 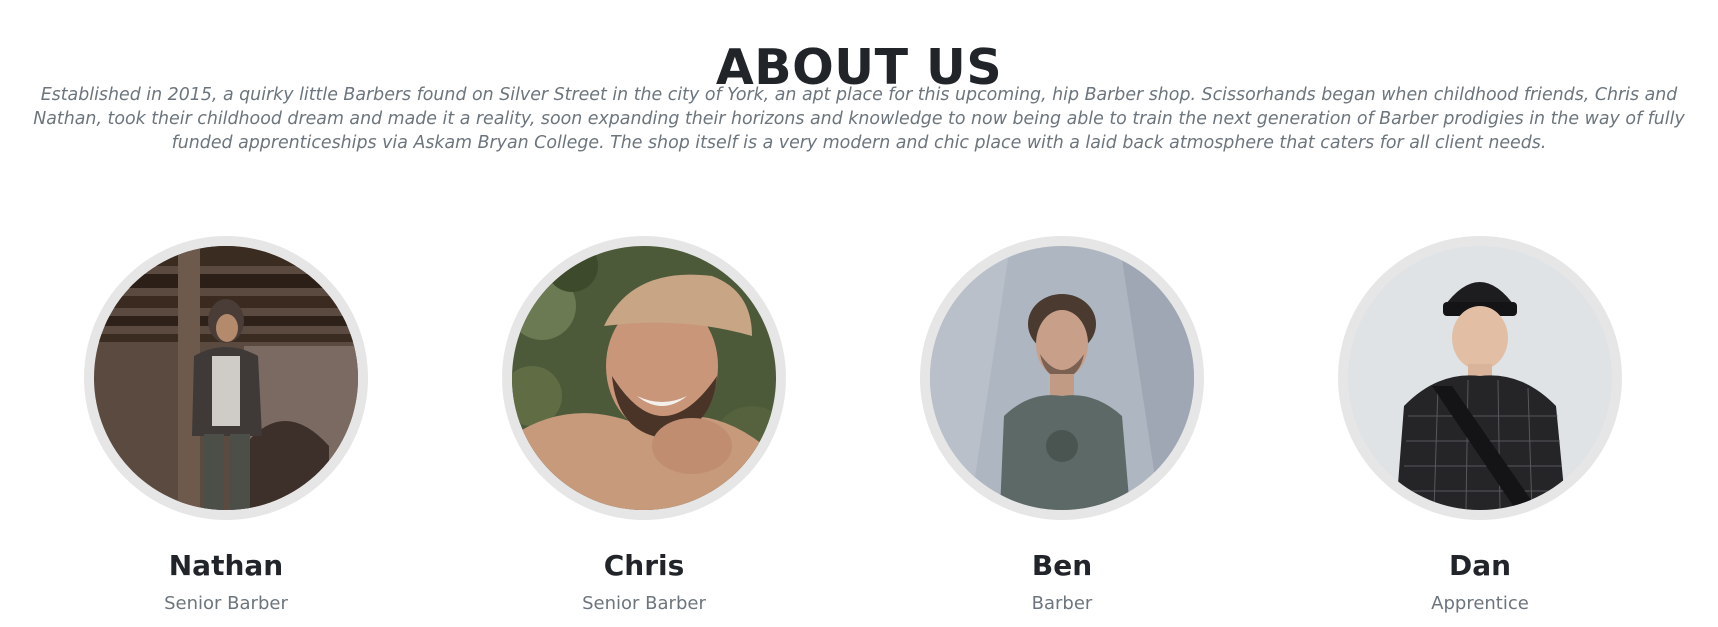 I want to click on team-member-nathan: Nathan Senior Barber, so click(x=226, y=431).